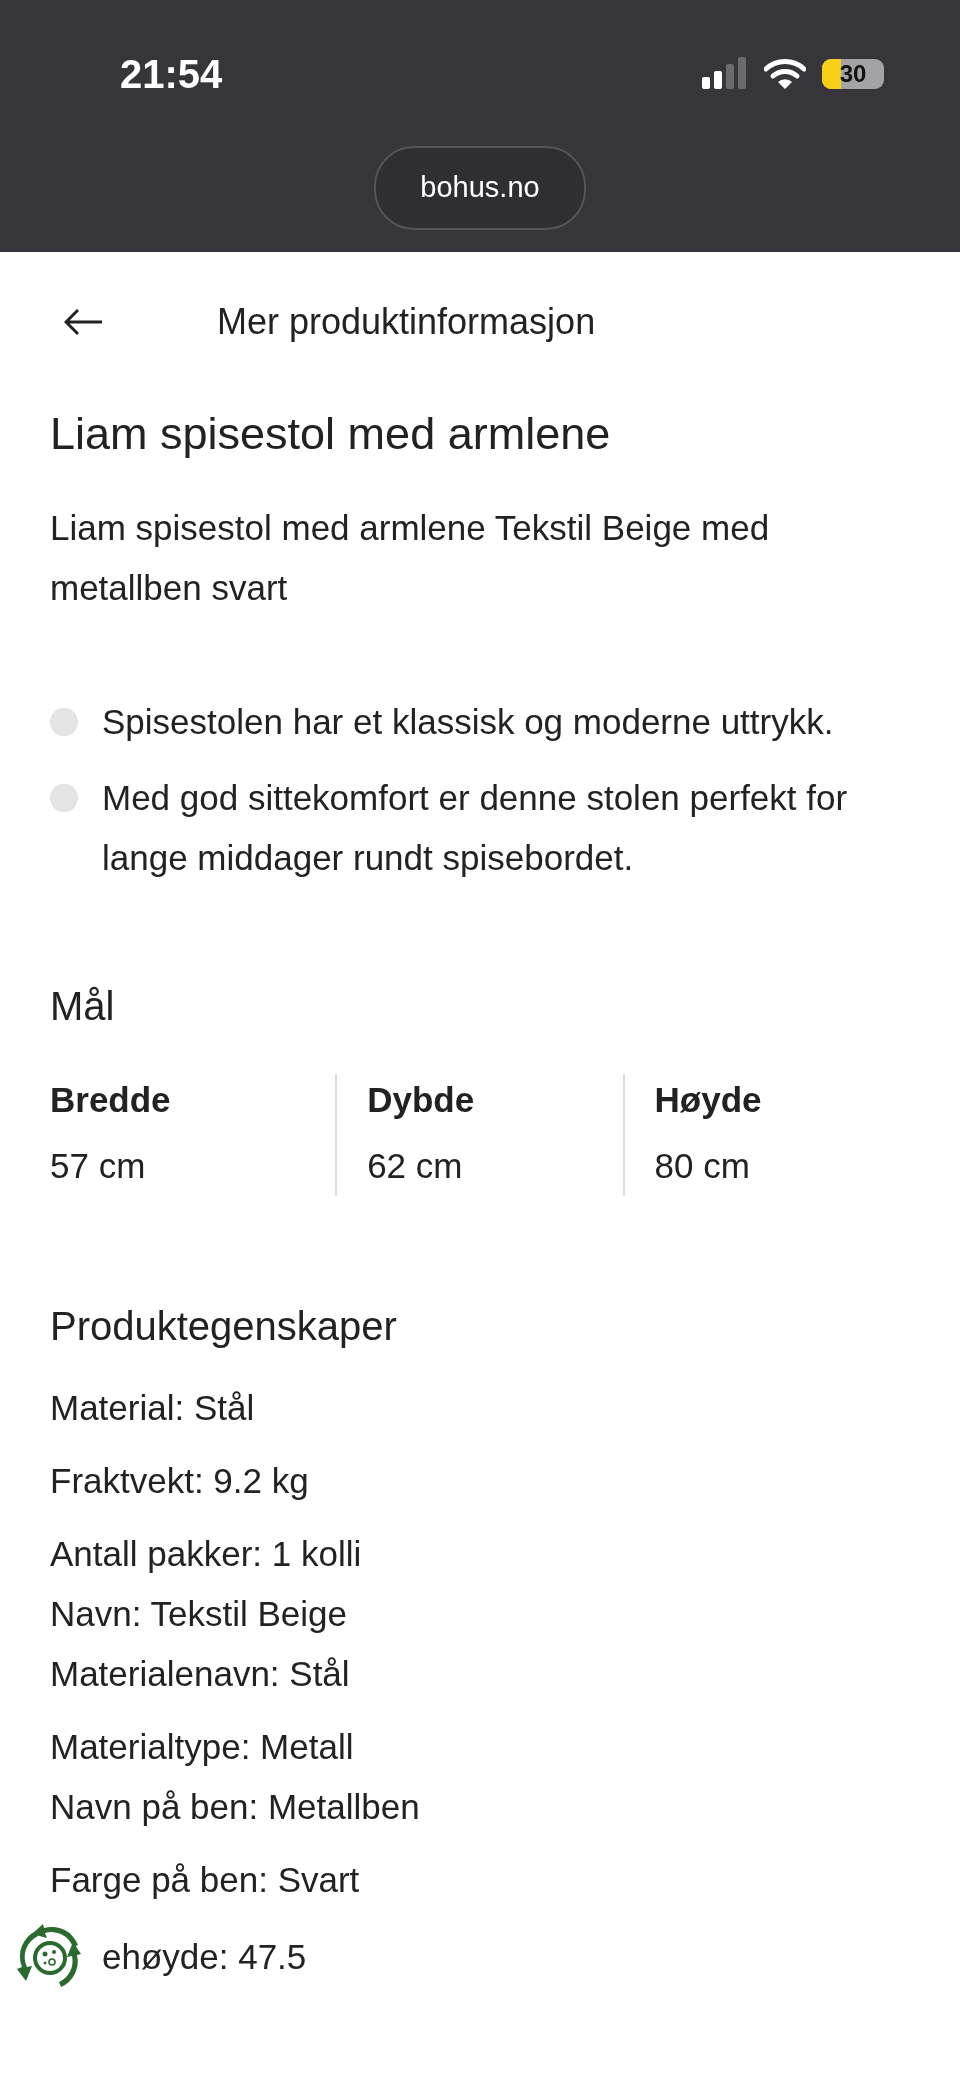  I want to click on dimension-value: 62 cm, so click(415, 1166).